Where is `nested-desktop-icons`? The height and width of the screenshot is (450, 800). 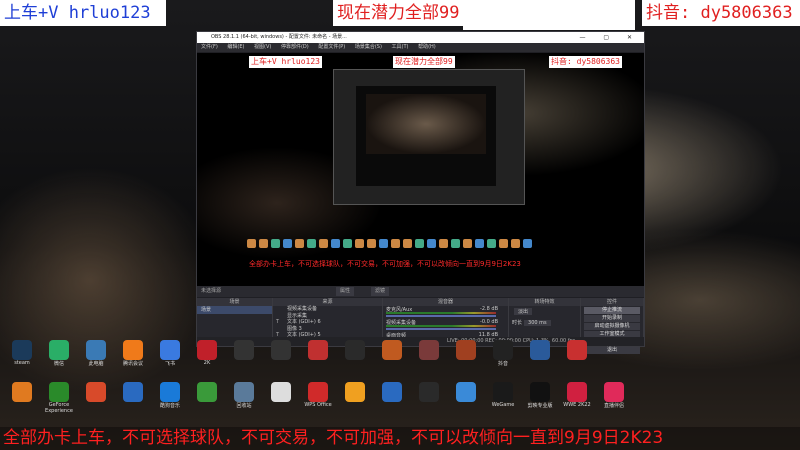 nested-desktop-icons is located at coordinates (422, 245).